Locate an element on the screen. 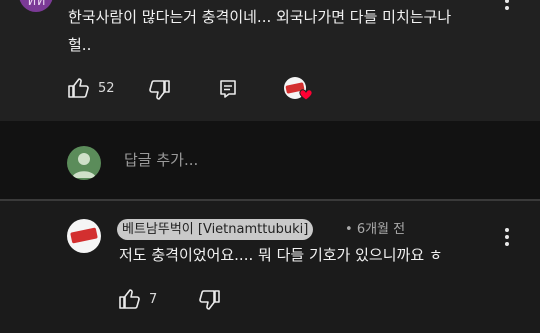 Image resolution: width=540 pixels, height=333 pixels. reply-like-button: 7 is located at coordinates (138, 299).